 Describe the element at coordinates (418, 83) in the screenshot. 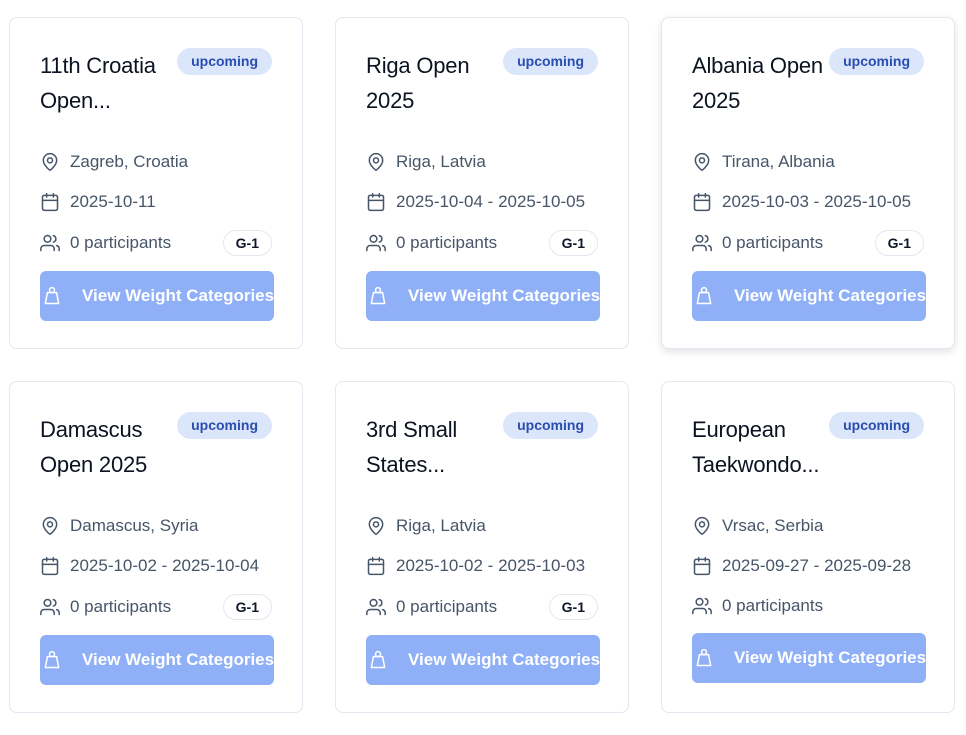

I see `tournament-title: Riga Open 2025` at that location.